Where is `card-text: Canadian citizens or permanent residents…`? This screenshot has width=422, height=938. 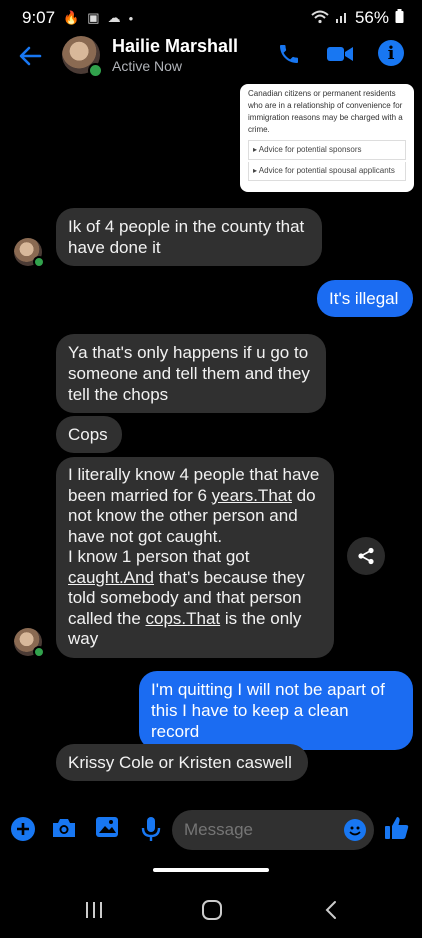 card-text: Canadian citizens or permanent residents… is located at coordinates (325, 111).